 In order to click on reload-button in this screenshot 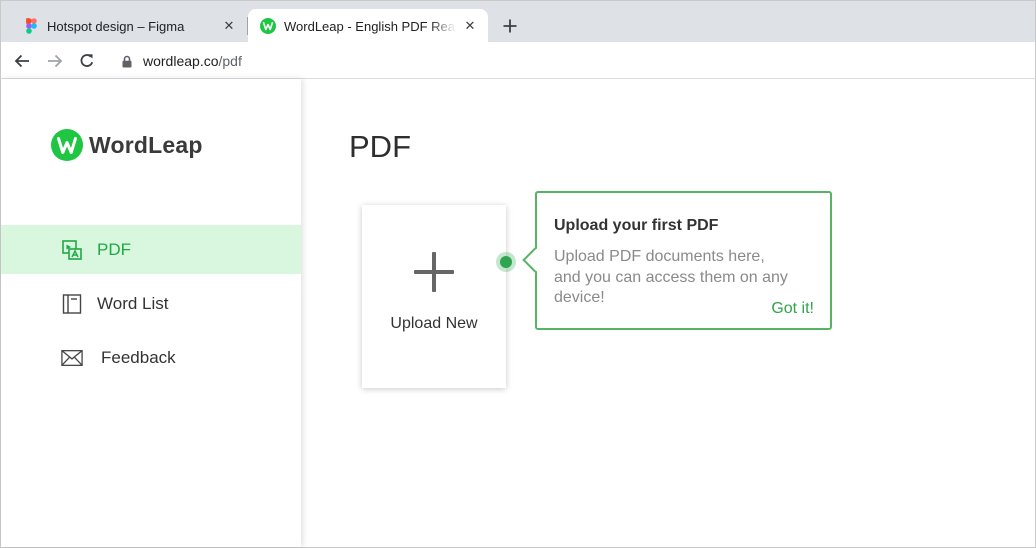, I will do `click(87, 61)`.